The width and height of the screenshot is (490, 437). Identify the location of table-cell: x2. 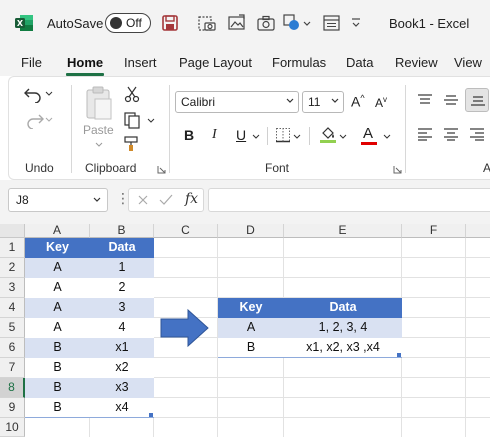
(122, 368).